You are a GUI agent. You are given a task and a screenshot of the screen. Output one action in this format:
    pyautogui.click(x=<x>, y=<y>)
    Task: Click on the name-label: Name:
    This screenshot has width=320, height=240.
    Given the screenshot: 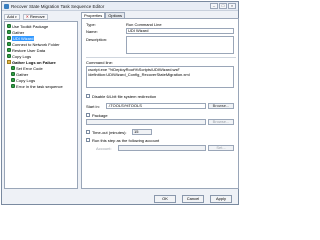 What is the action you would take?
    pyautogui.click(x=92, y=31)
    